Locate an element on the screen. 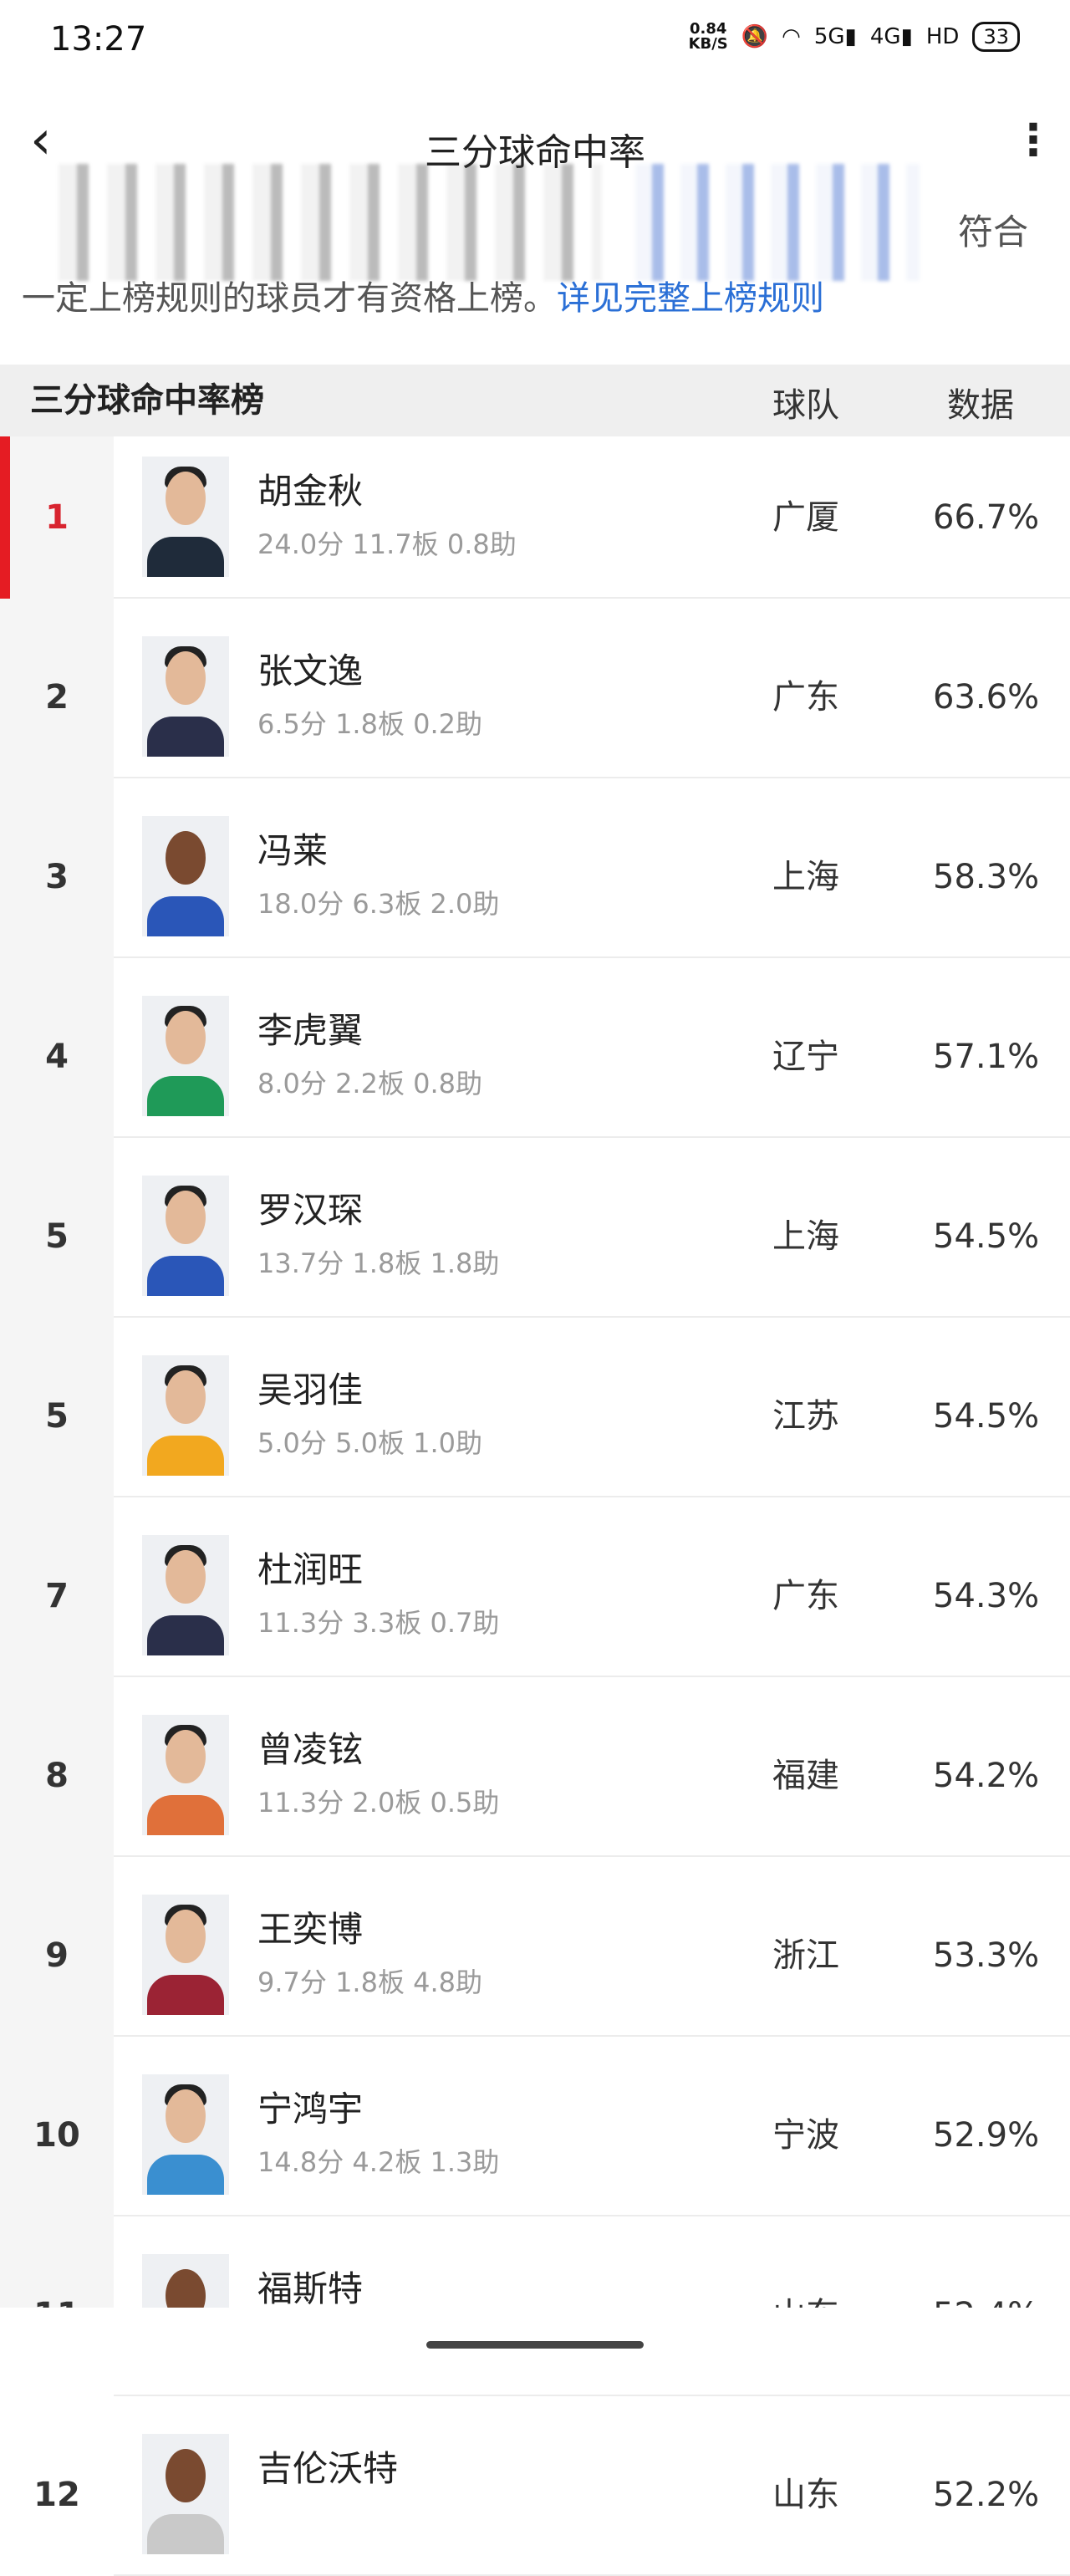 This screenshot has width=1070, height=2576. player-team: 宁波 is located at coordinates (805, 2135).